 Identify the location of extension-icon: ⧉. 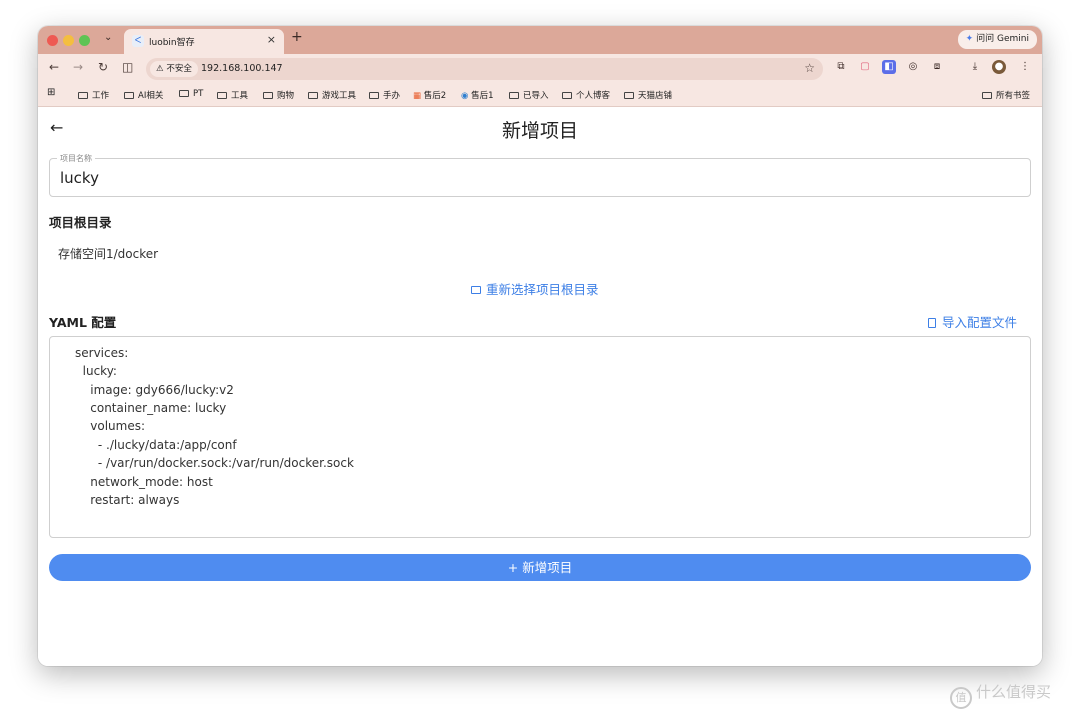
(841, 67).